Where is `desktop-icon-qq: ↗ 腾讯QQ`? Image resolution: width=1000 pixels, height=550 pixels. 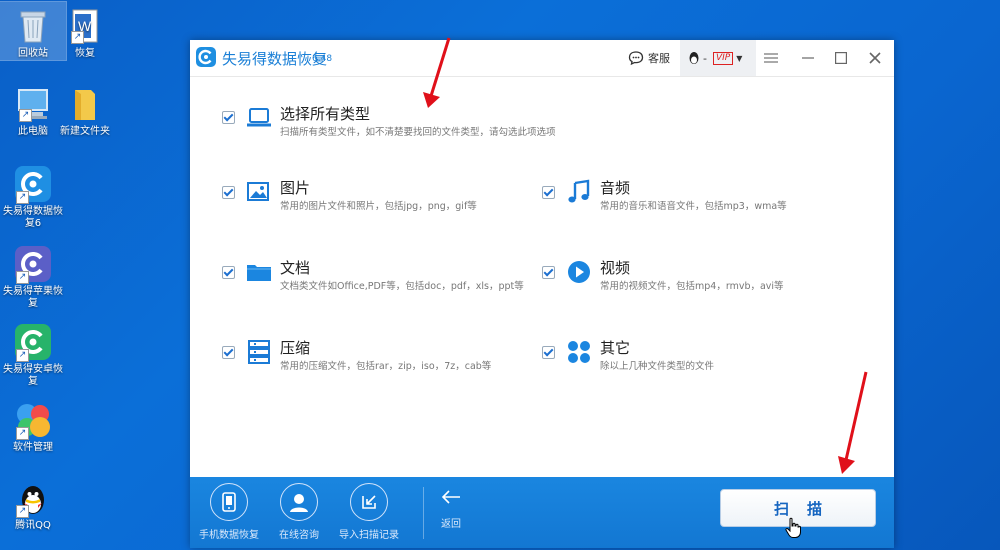 desktop-icon-qq: ↗ 腾讯QQ is located at coordinates (33, 503).